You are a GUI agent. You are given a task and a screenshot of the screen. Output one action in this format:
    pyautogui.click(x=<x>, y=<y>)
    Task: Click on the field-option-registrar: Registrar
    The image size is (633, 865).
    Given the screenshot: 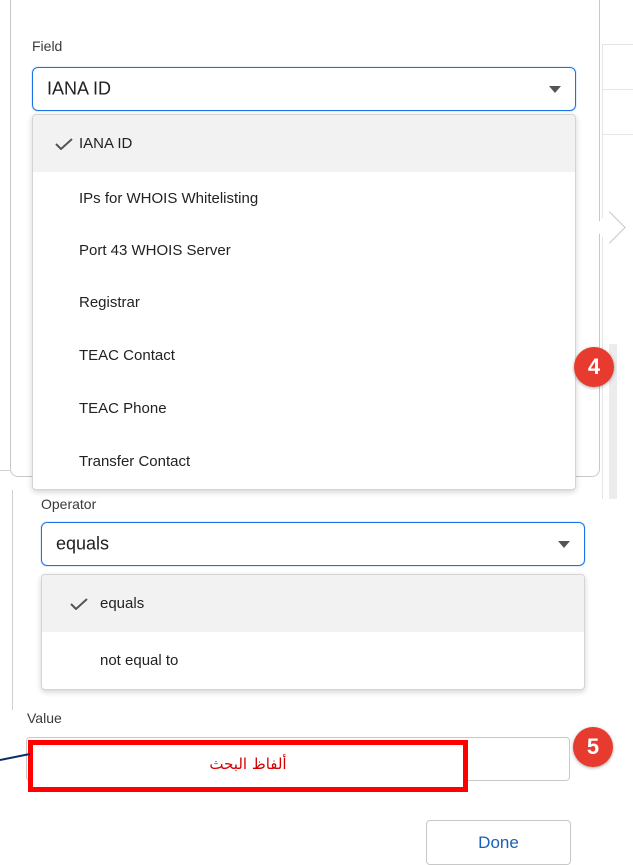 What is the action you would take?
    pyautogui.click(x=304, y=302)
    